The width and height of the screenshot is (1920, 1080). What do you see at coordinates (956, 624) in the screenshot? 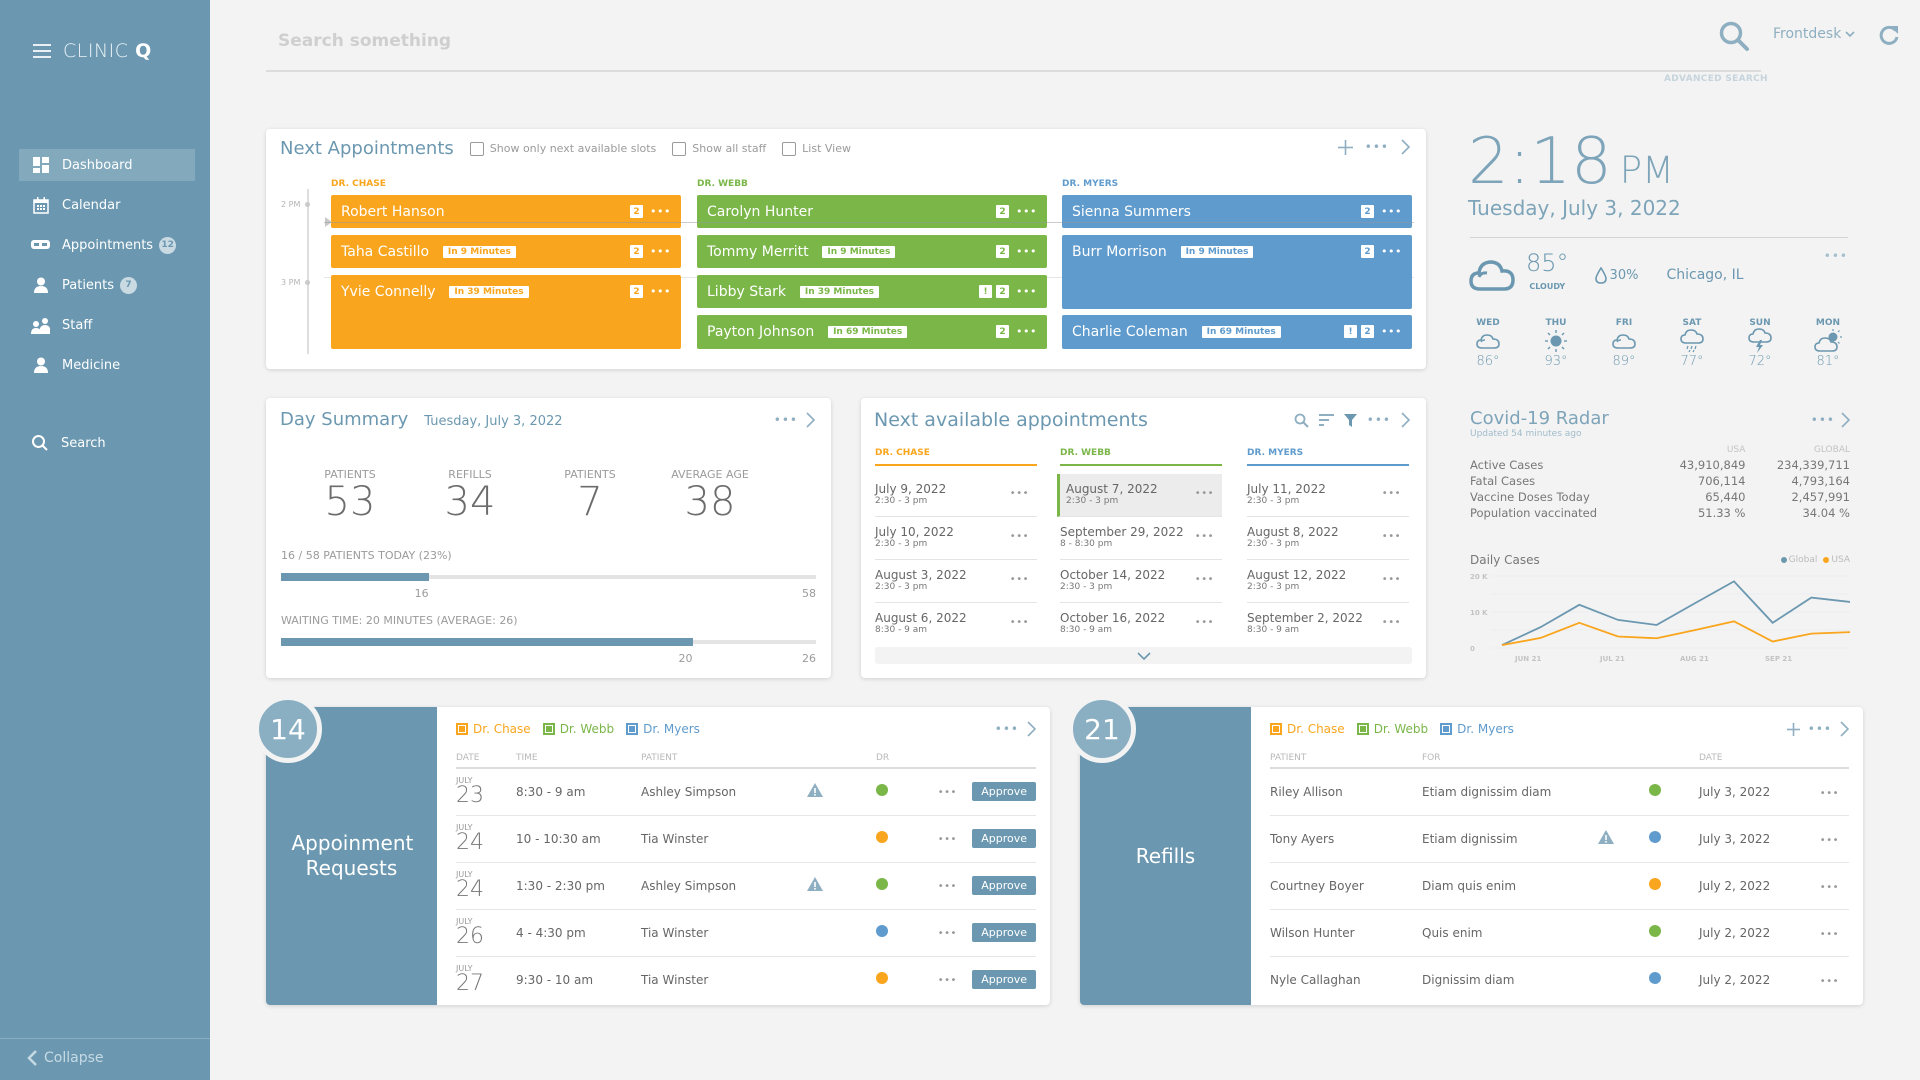
I see `available-slot: August 6, 2022 8:30 - 9 am •••` at bounding box center [956, 624].